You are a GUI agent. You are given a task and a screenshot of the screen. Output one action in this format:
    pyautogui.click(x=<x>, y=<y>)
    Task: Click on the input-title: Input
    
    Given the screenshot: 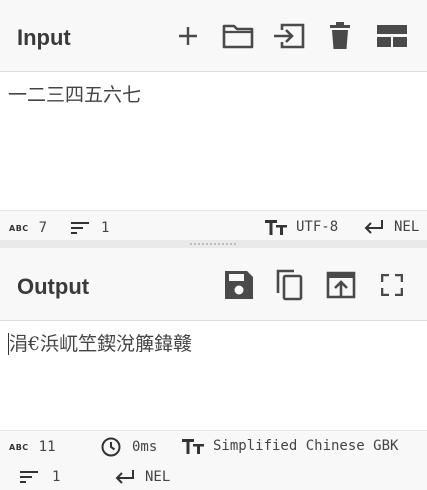 What is the action you would take?
    pyautogui.click(x=44, y=37)
    